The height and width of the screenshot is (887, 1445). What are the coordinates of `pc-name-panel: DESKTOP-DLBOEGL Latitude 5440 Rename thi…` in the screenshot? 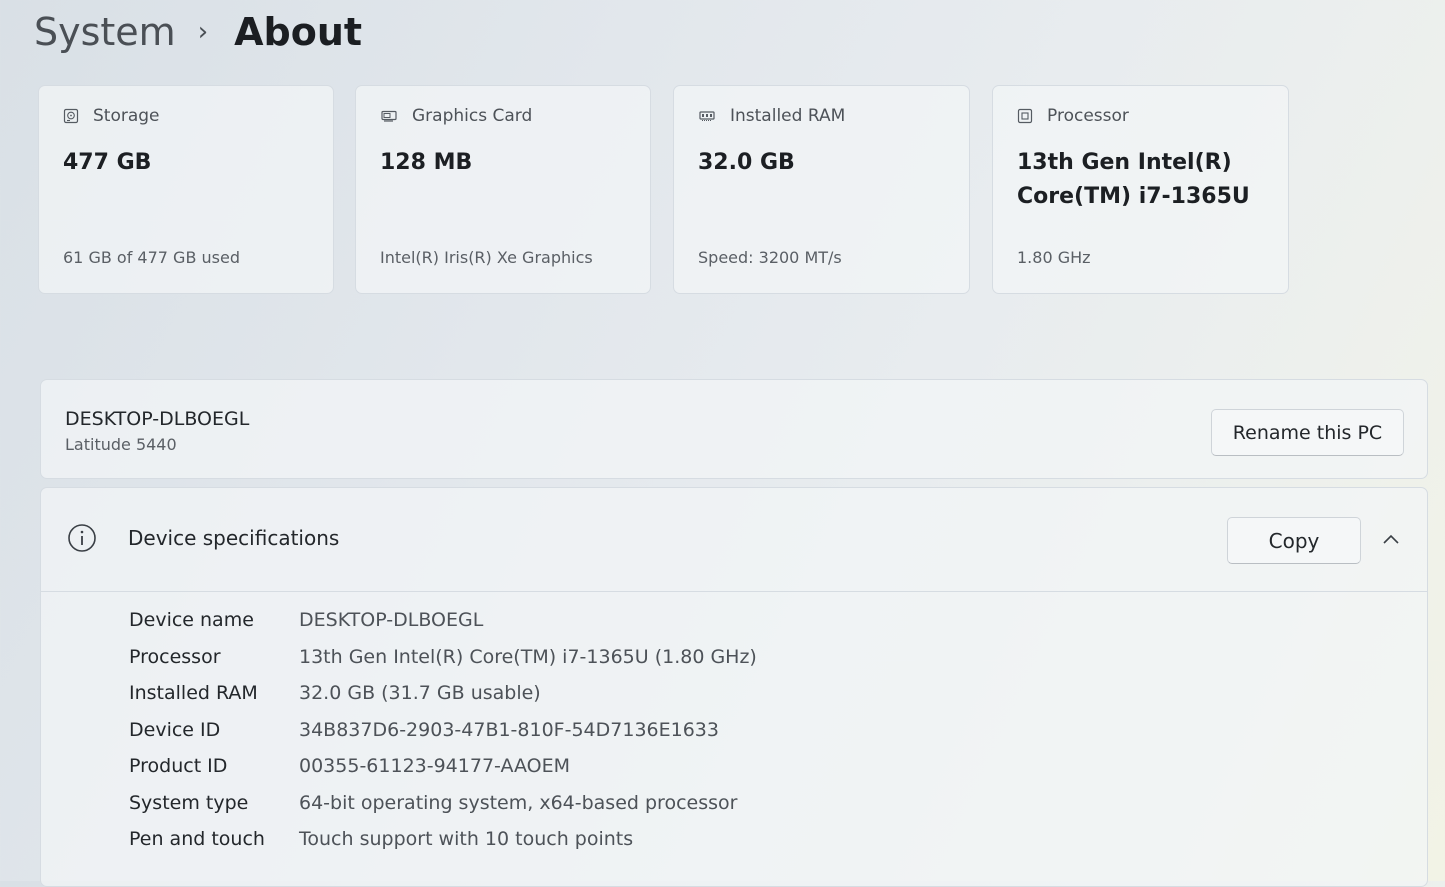 It's located at (734, 429).